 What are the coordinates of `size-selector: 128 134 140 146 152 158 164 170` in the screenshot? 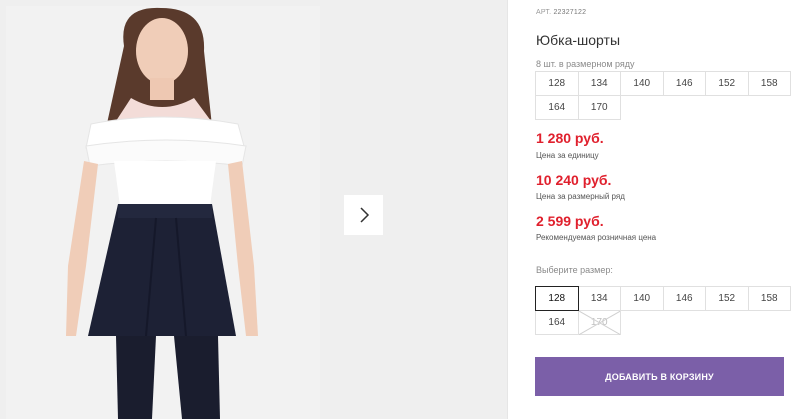 It's located at (663, 310).